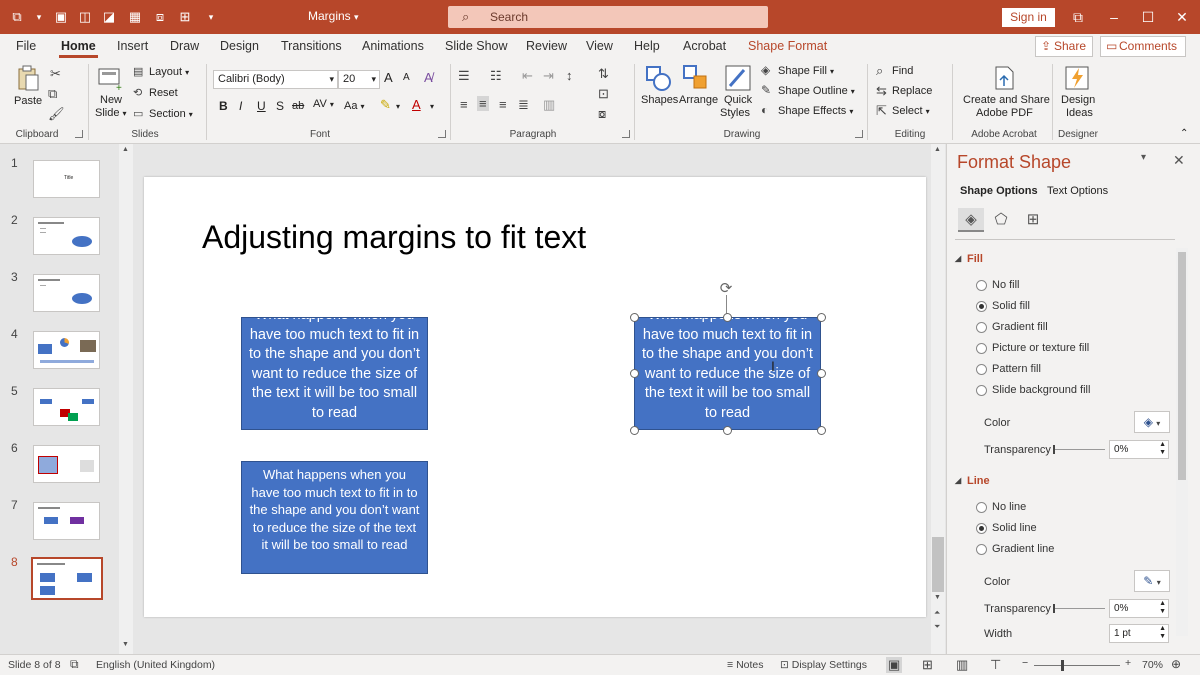 The height and width of the screenshot is (675, 1200). Describe the element at coordinates (821, 373) in the screenshot. I see `resize-handle-e` at that location.